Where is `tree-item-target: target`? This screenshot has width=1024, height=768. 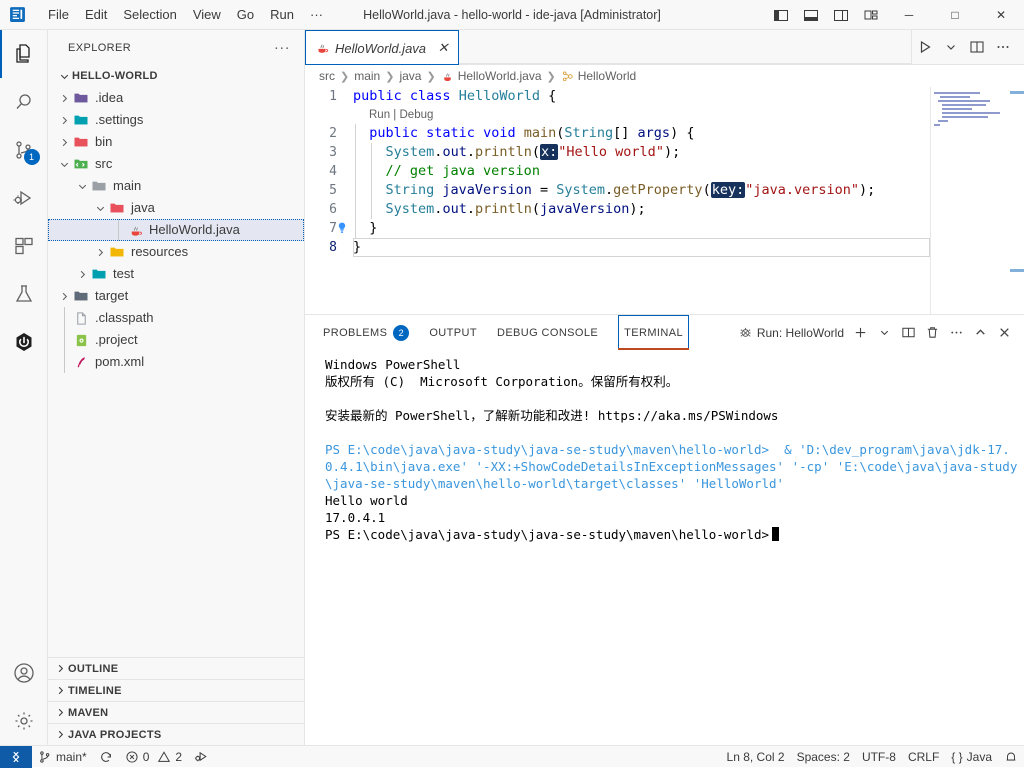 tree-item-target: target is located at coordinates (176, 296).